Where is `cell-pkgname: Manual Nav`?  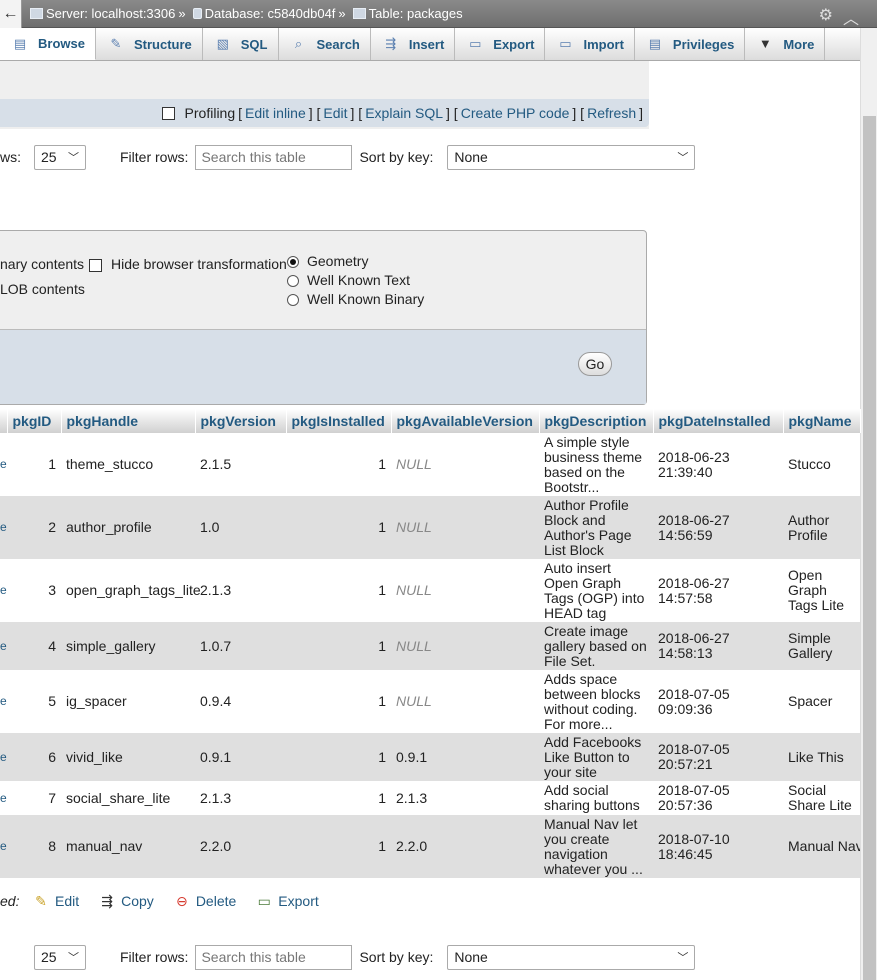
cell-pkgname: Manual Nav is located at coordinates (821, 846).